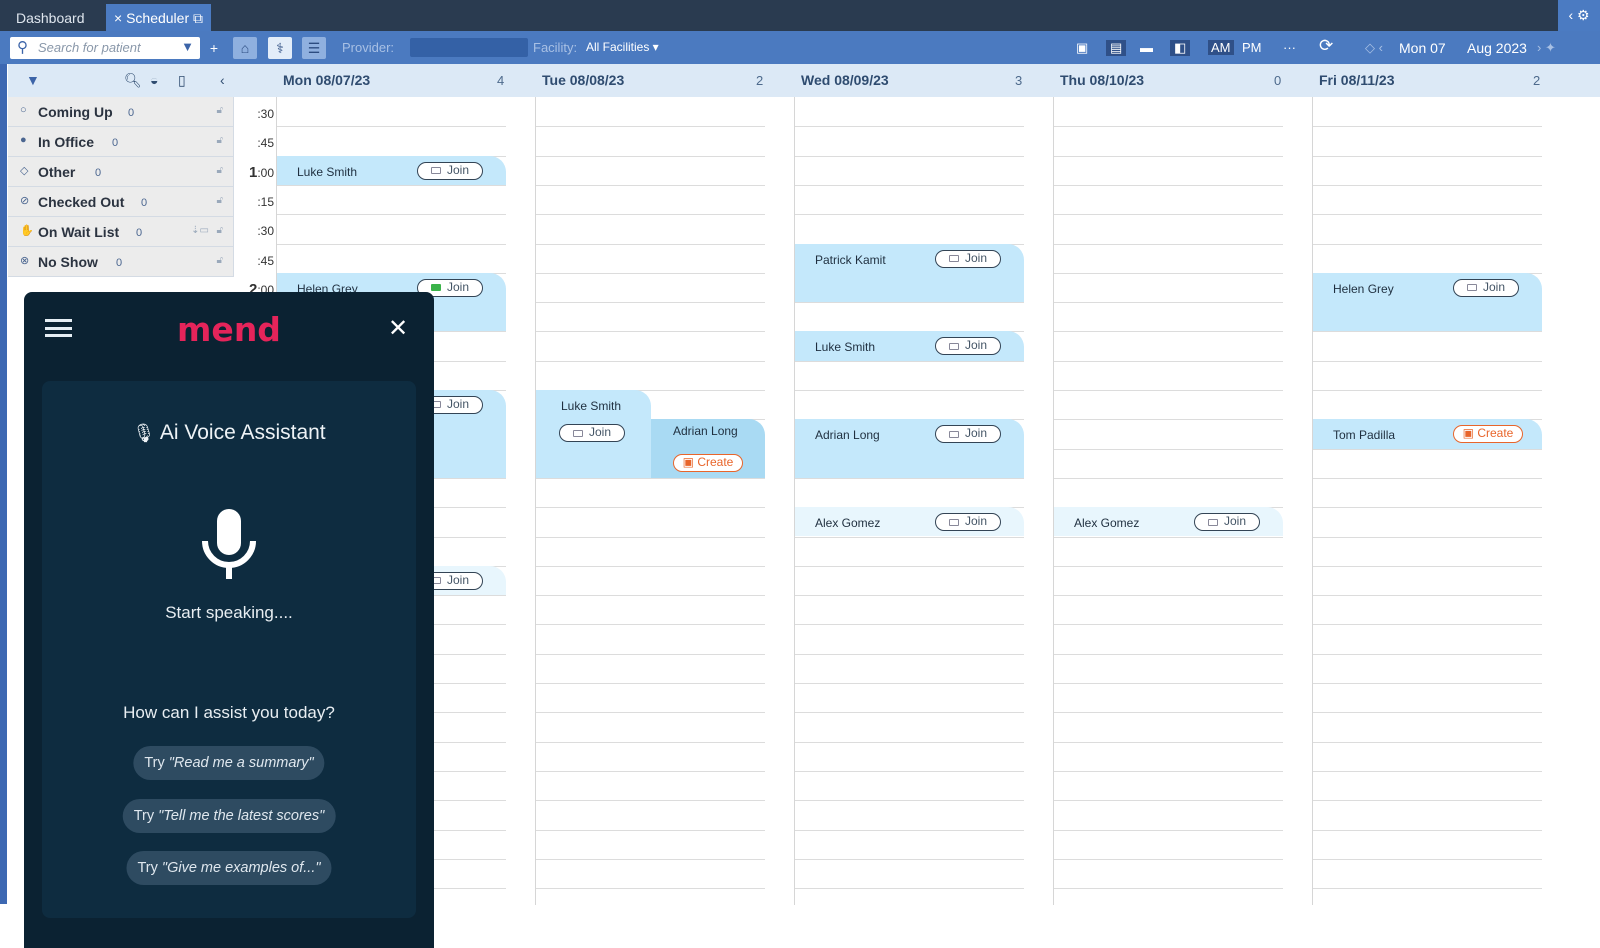  What do you see at coordinates (229, 816) in the screenshot?
I see `suggestion-chip: Try "Tell me the latest scores"` at bounding box center [229, 816].